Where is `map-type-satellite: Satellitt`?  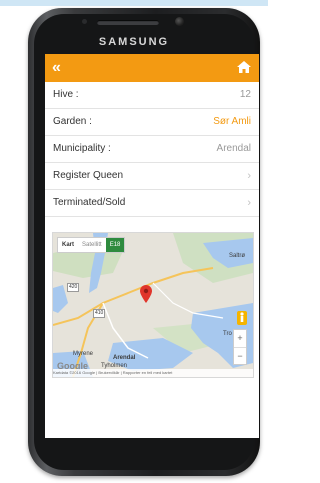
map-type-satellite: Satellitt is located at coordinates (92, 245).